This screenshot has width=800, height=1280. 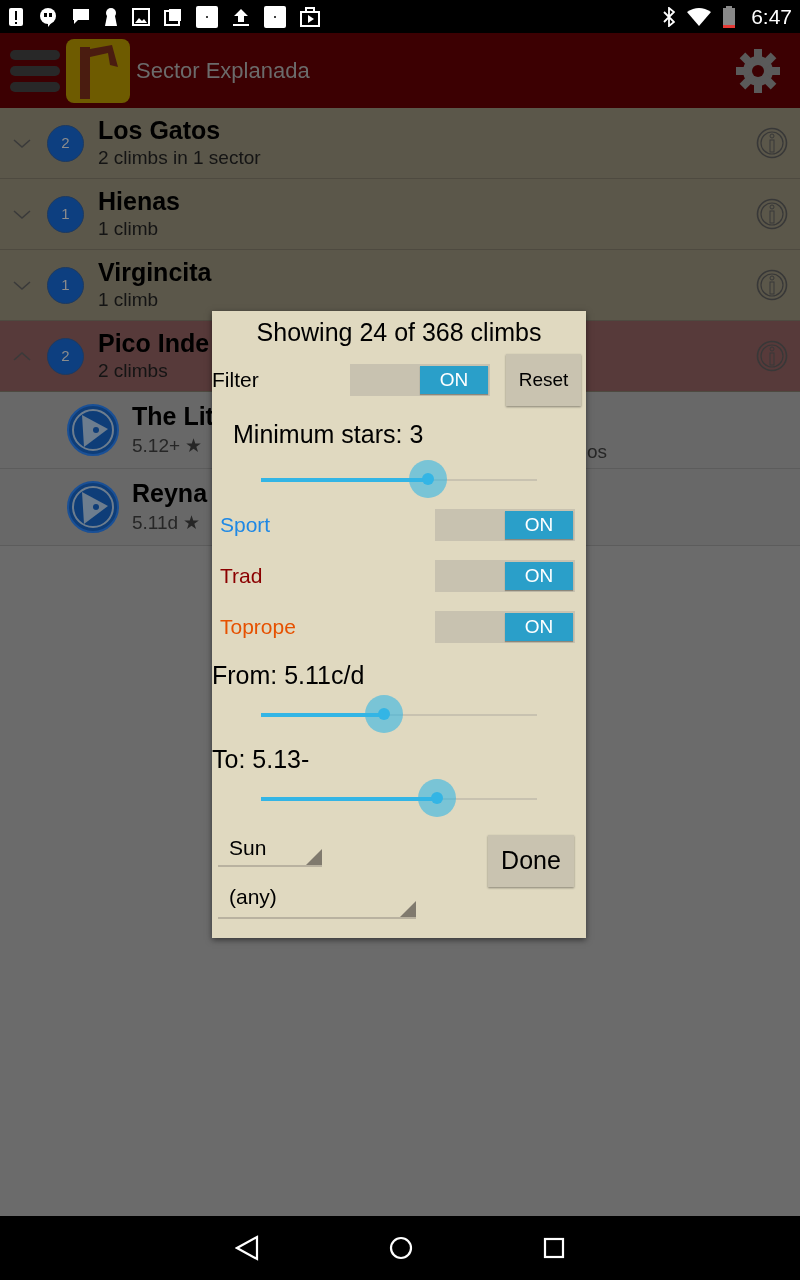 I want to click on area-name: Pico Inde, so click(x=154, y=343).